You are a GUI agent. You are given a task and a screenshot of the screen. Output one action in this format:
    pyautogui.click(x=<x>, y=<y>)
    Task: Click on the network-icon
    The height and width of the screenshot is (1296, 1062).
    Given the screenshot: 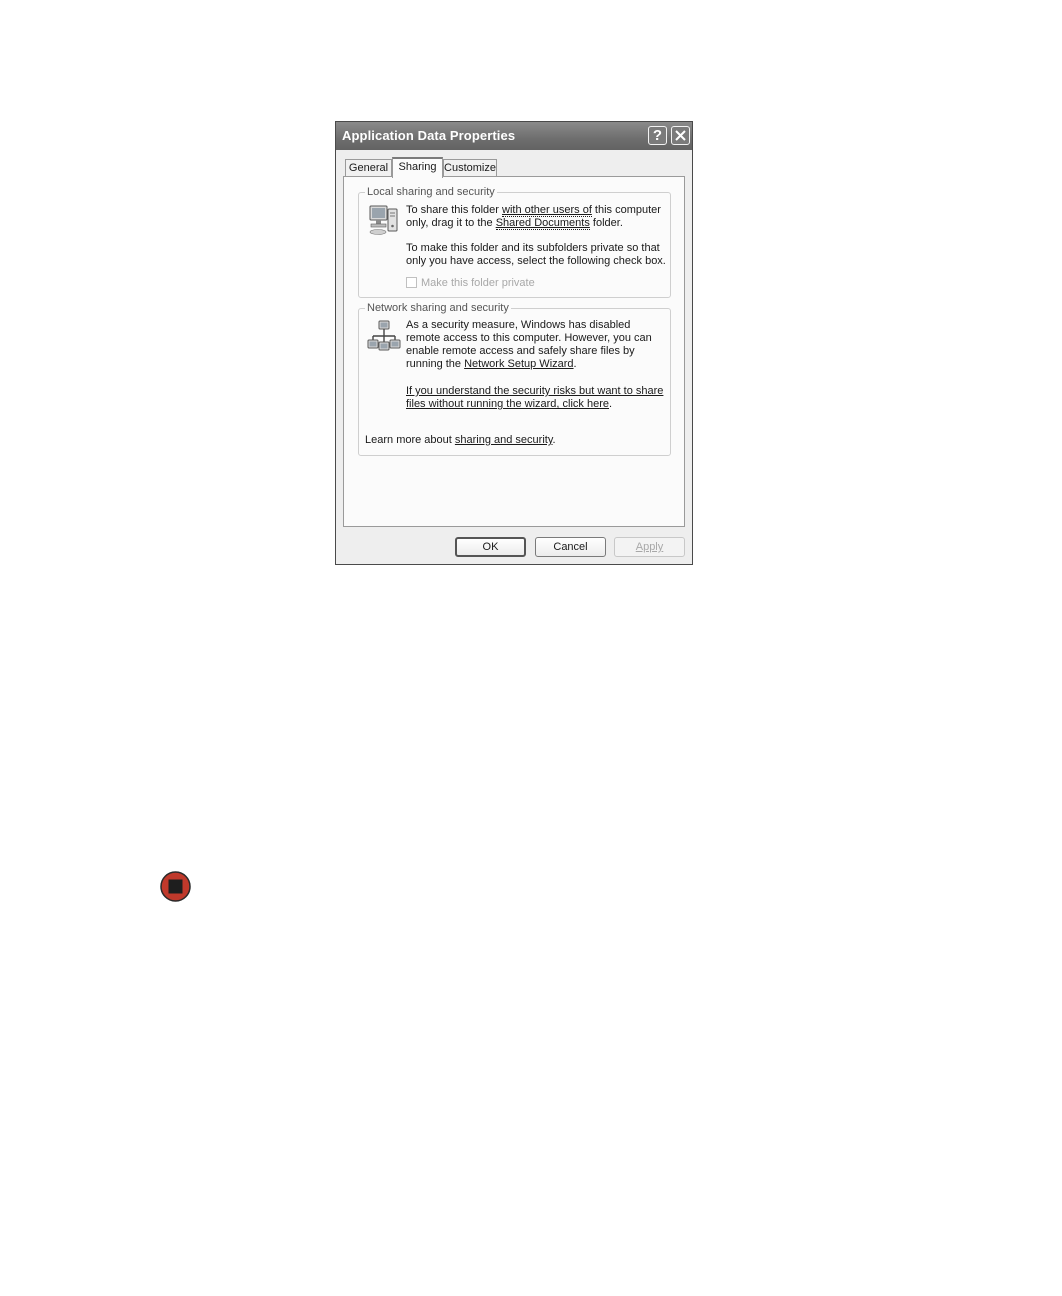 What is the action you would take?
    pyautogui.click(x=384, y=335)
    